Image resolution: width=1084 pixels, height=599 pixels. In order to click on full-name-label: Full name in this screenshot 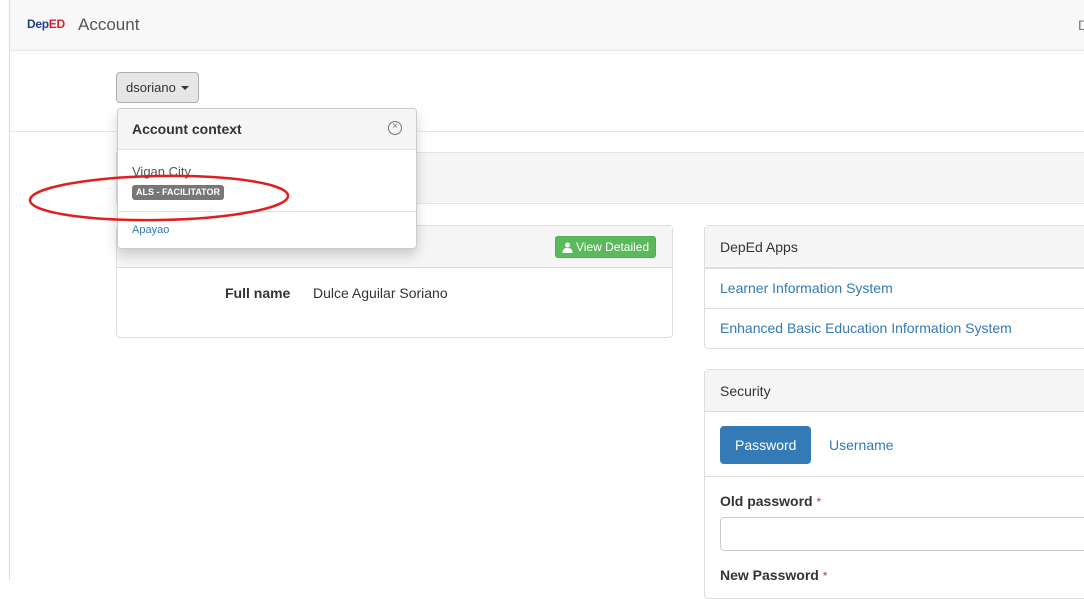, I will do `click(258, 293)`.